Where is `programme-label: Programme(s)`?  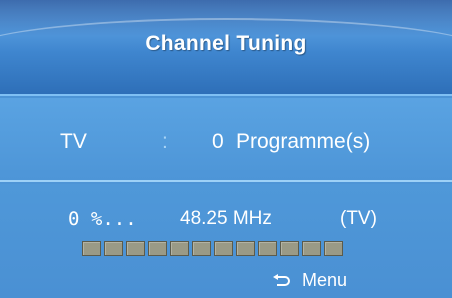
programme-label: Programme(s) is located at coordinates (303, 141).